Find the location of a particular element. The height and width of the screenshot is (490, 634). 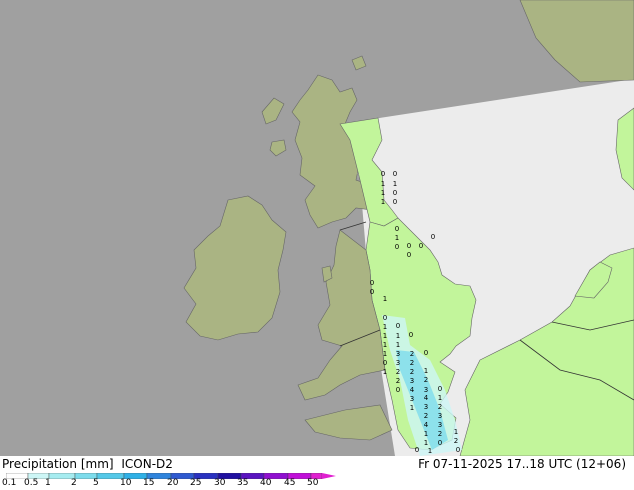

legend-title: Precipitation [mm] ICON-D2 is located at coordinates (89, 464).